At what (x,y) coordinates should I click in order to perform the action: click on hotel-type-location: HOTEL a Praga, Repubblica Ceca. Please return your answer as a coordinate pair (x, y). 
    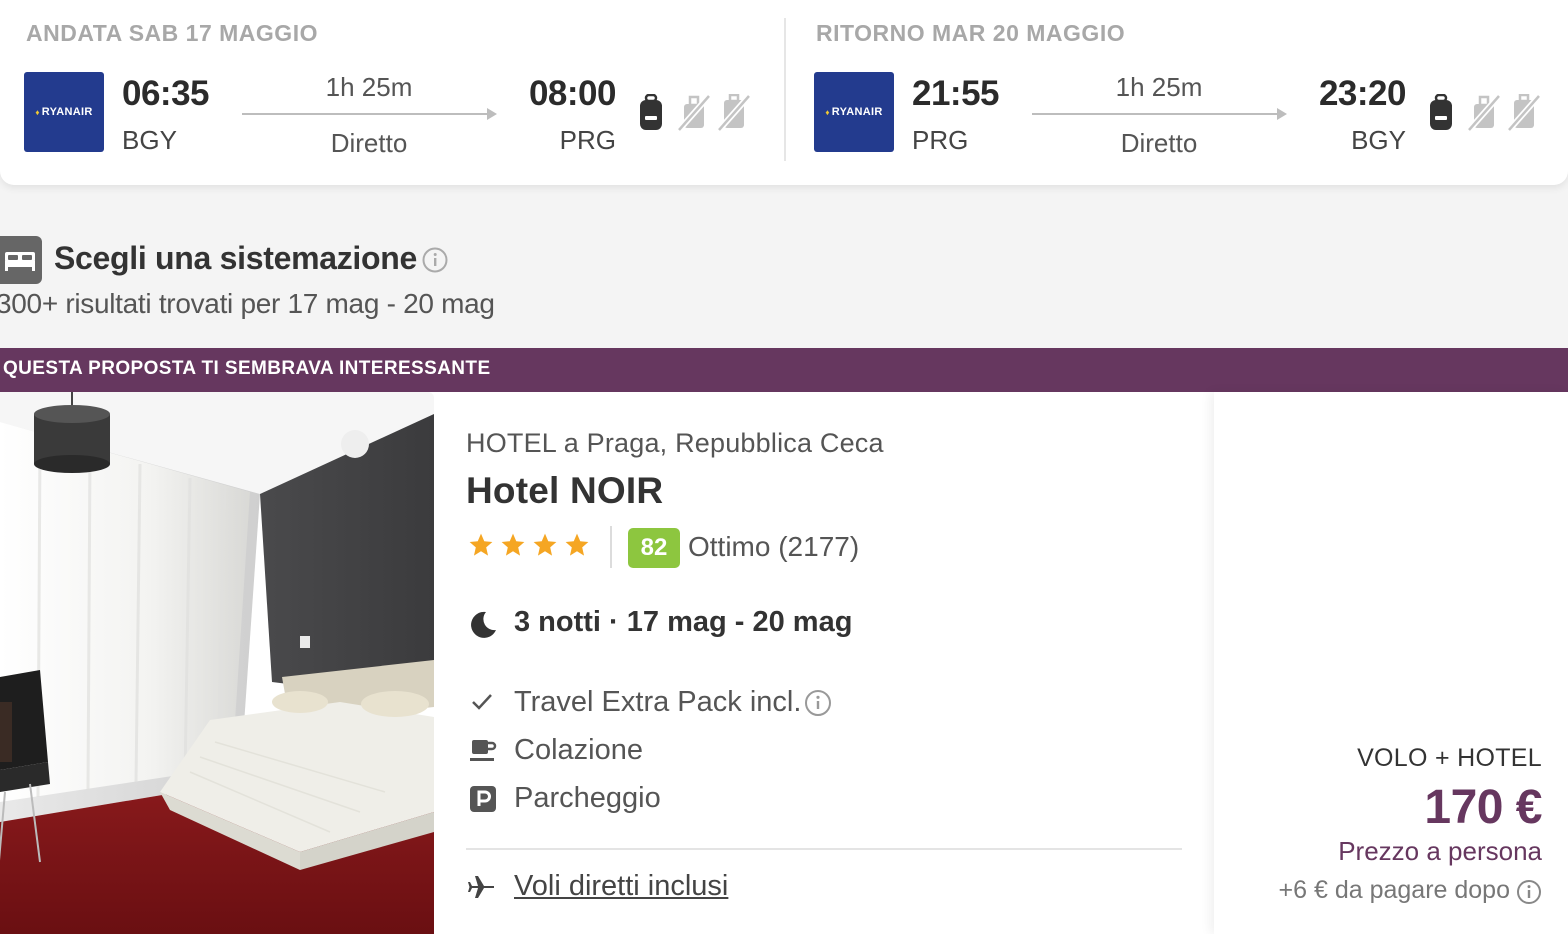
    Looking at the image, I should click on (675, 443).